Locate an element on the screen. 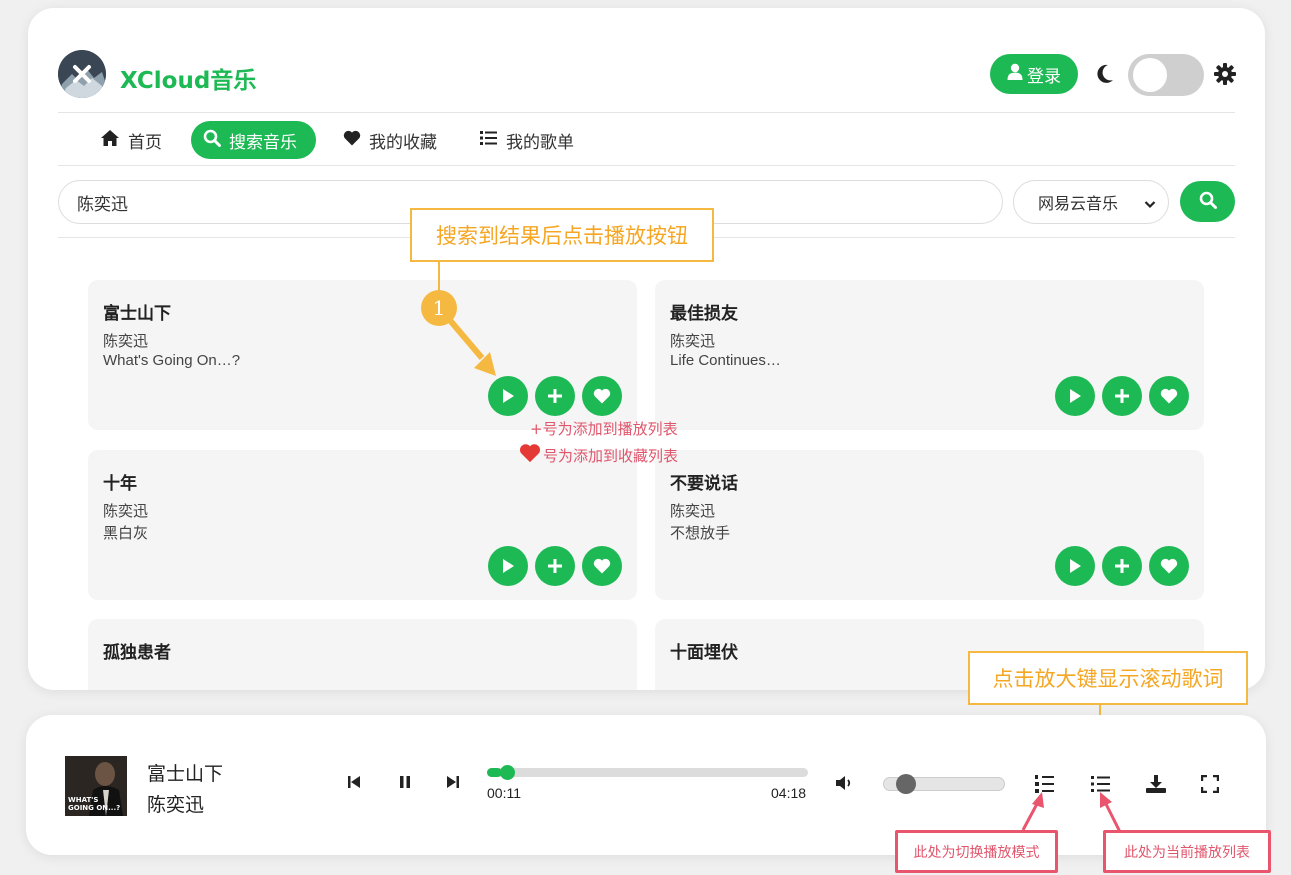 The width and height of the screenshot is (1291, 875). now-playing-title: 富士山下 is located at coordinates (185, 774).